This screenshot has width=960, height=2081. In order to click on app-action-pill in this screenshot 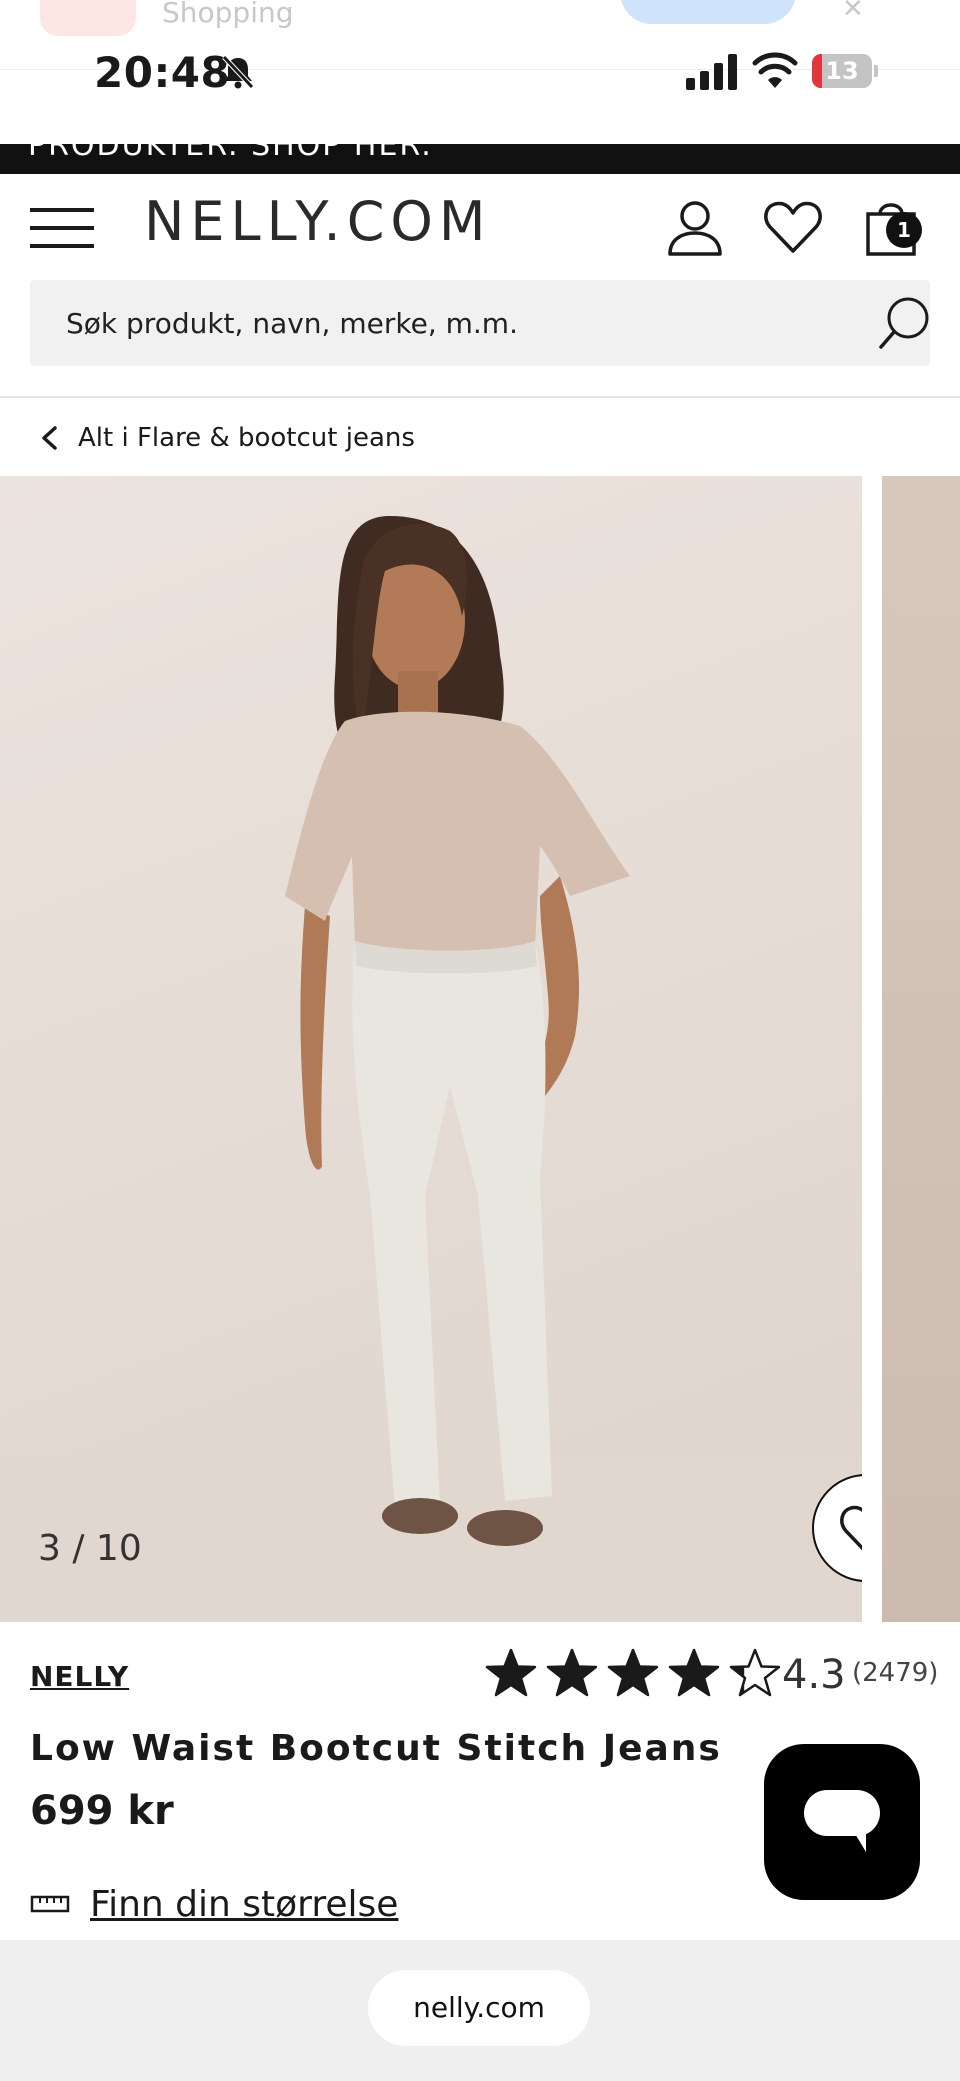, I will do `click(708, 12)`.